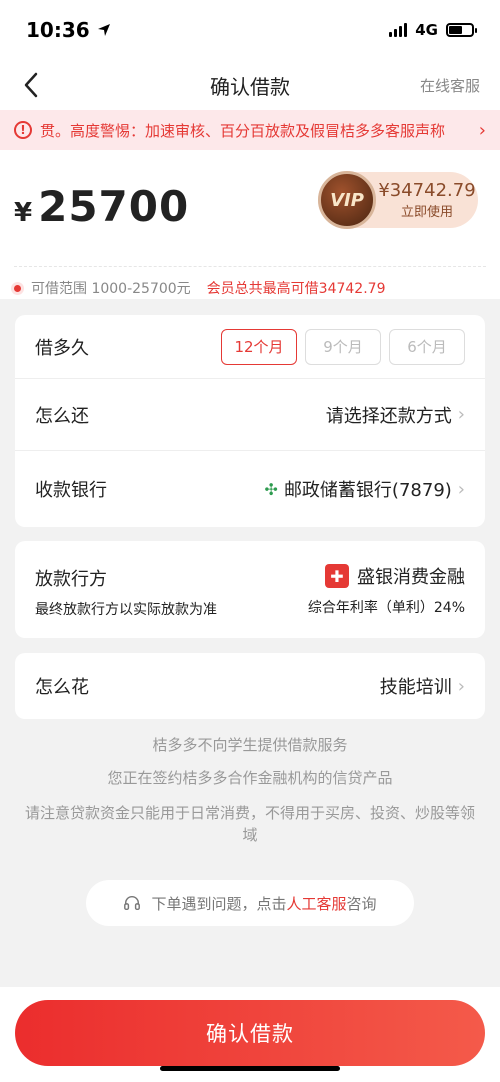 This screenshot has height=1082, width=500. I want to click on bank-value-group: ✣ 邮政储蓄银行(7879) ›, so click(365, 489).